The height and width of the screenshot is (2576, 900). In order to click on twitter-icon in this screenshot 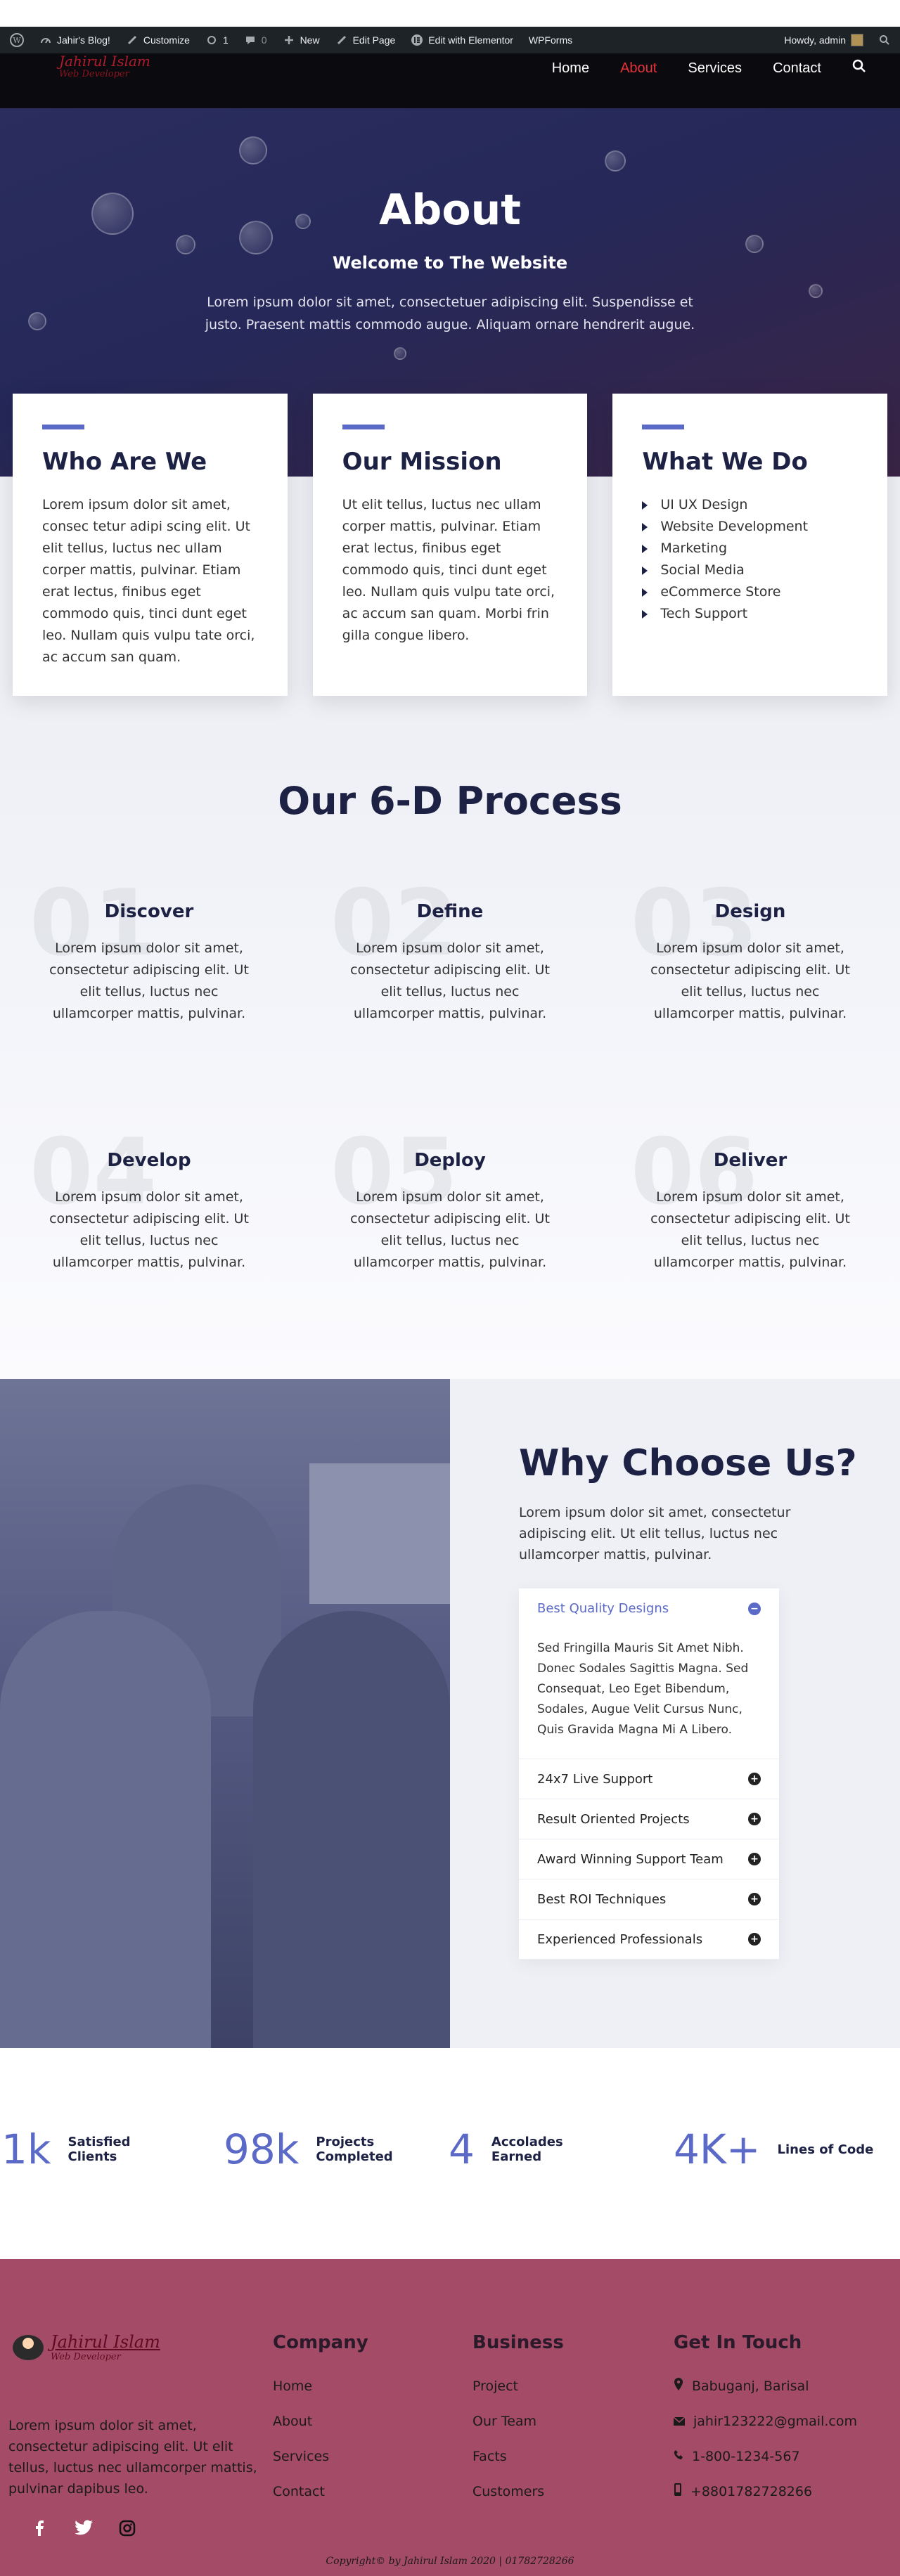, I will do `click(83, 2528)`.